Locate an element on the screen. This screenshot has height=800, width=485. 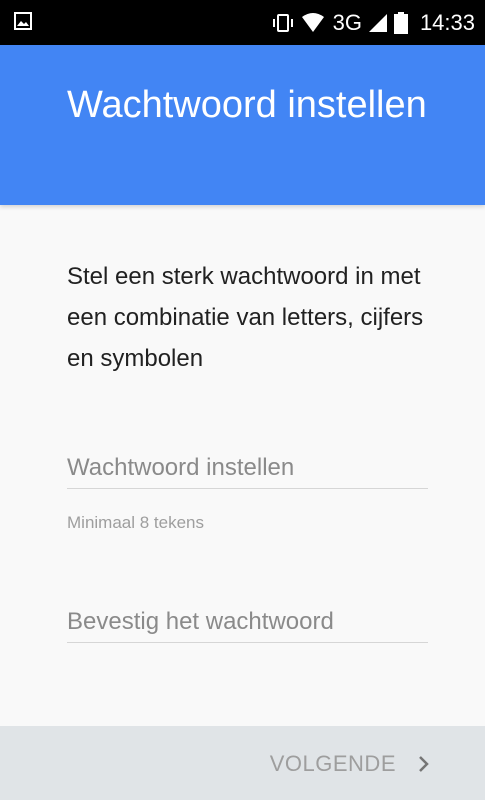
page-title: Wachtwoord instellen is located at coordinates (247, 105).